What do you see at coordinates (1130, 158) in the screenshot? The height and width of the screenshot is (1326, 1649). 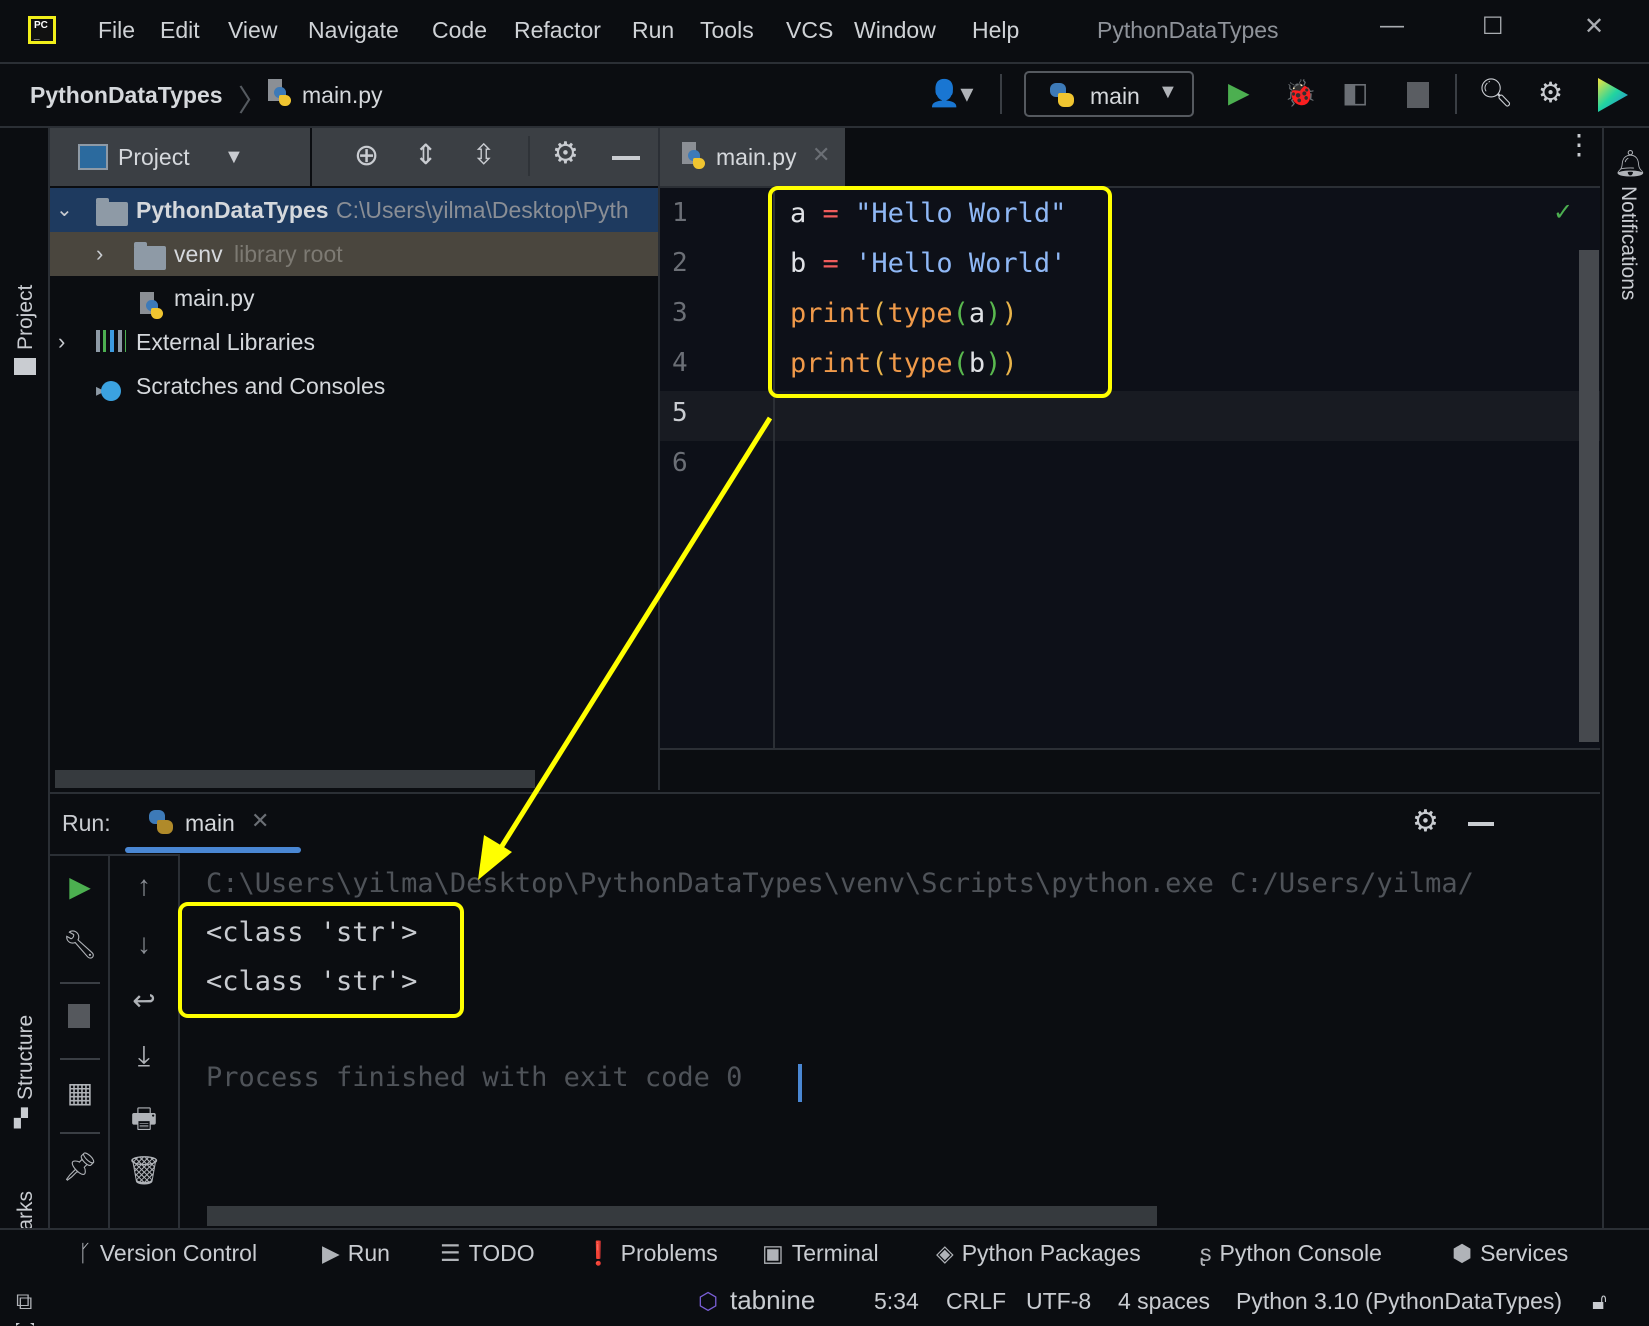 I see `editor-tab-bar: main.py ✕ ⋮` at bounding box center [1130, 158].